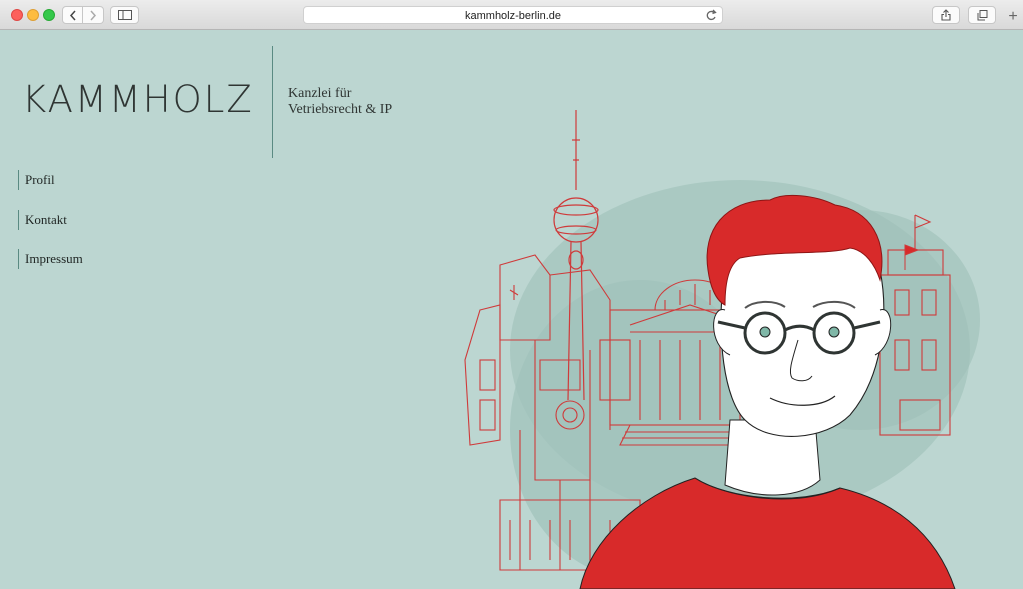 This screenshot has height=589, width=1023. What do you see at coordinates (49, 15) in the screenshot?
I see `zoom-window-button` at bounding box center [49, 15].